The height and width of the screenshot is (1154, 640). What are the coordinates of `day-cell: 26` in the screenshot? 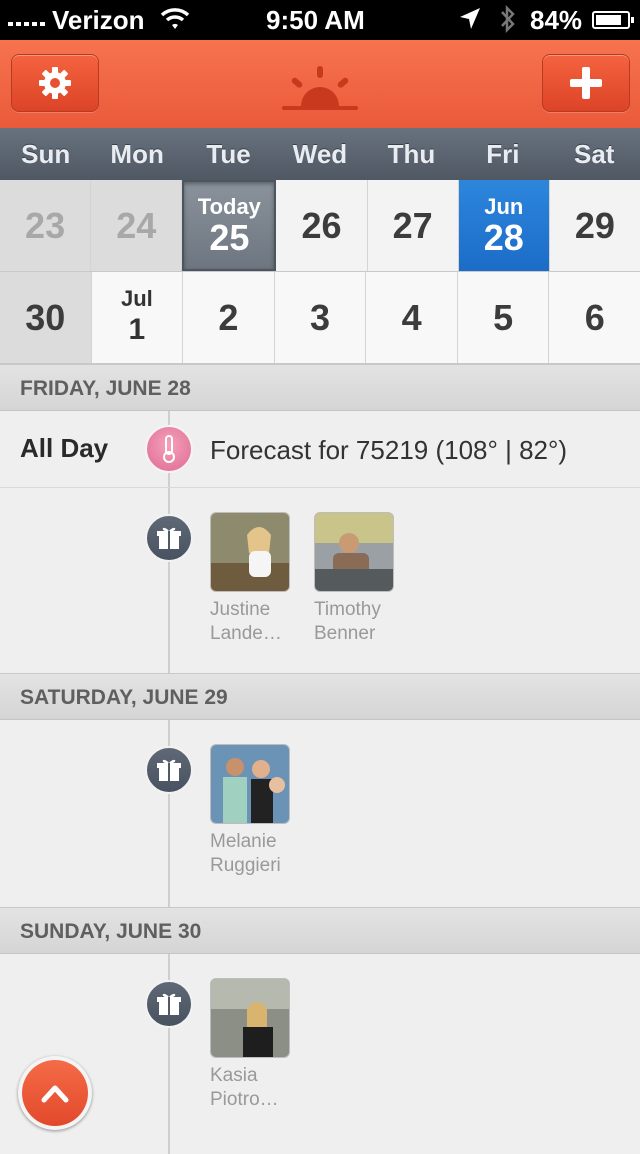 It's located at (322, 225).